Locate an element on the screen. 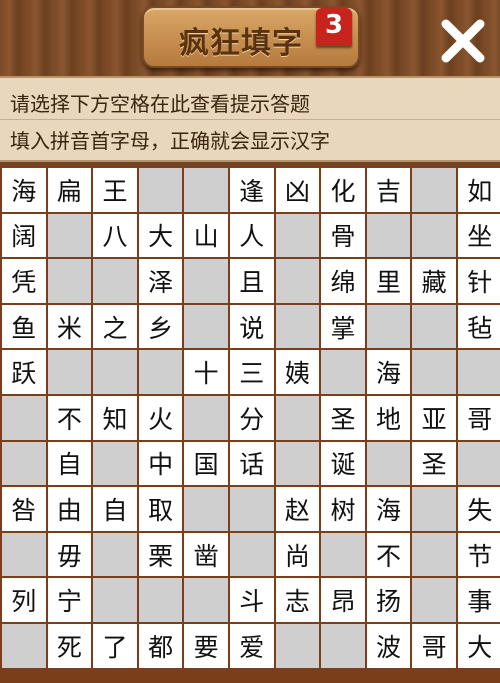 Image resolution: width=500 pixels, height=683 pixels. level-badge: 3 is located at coordinates (334, 27).